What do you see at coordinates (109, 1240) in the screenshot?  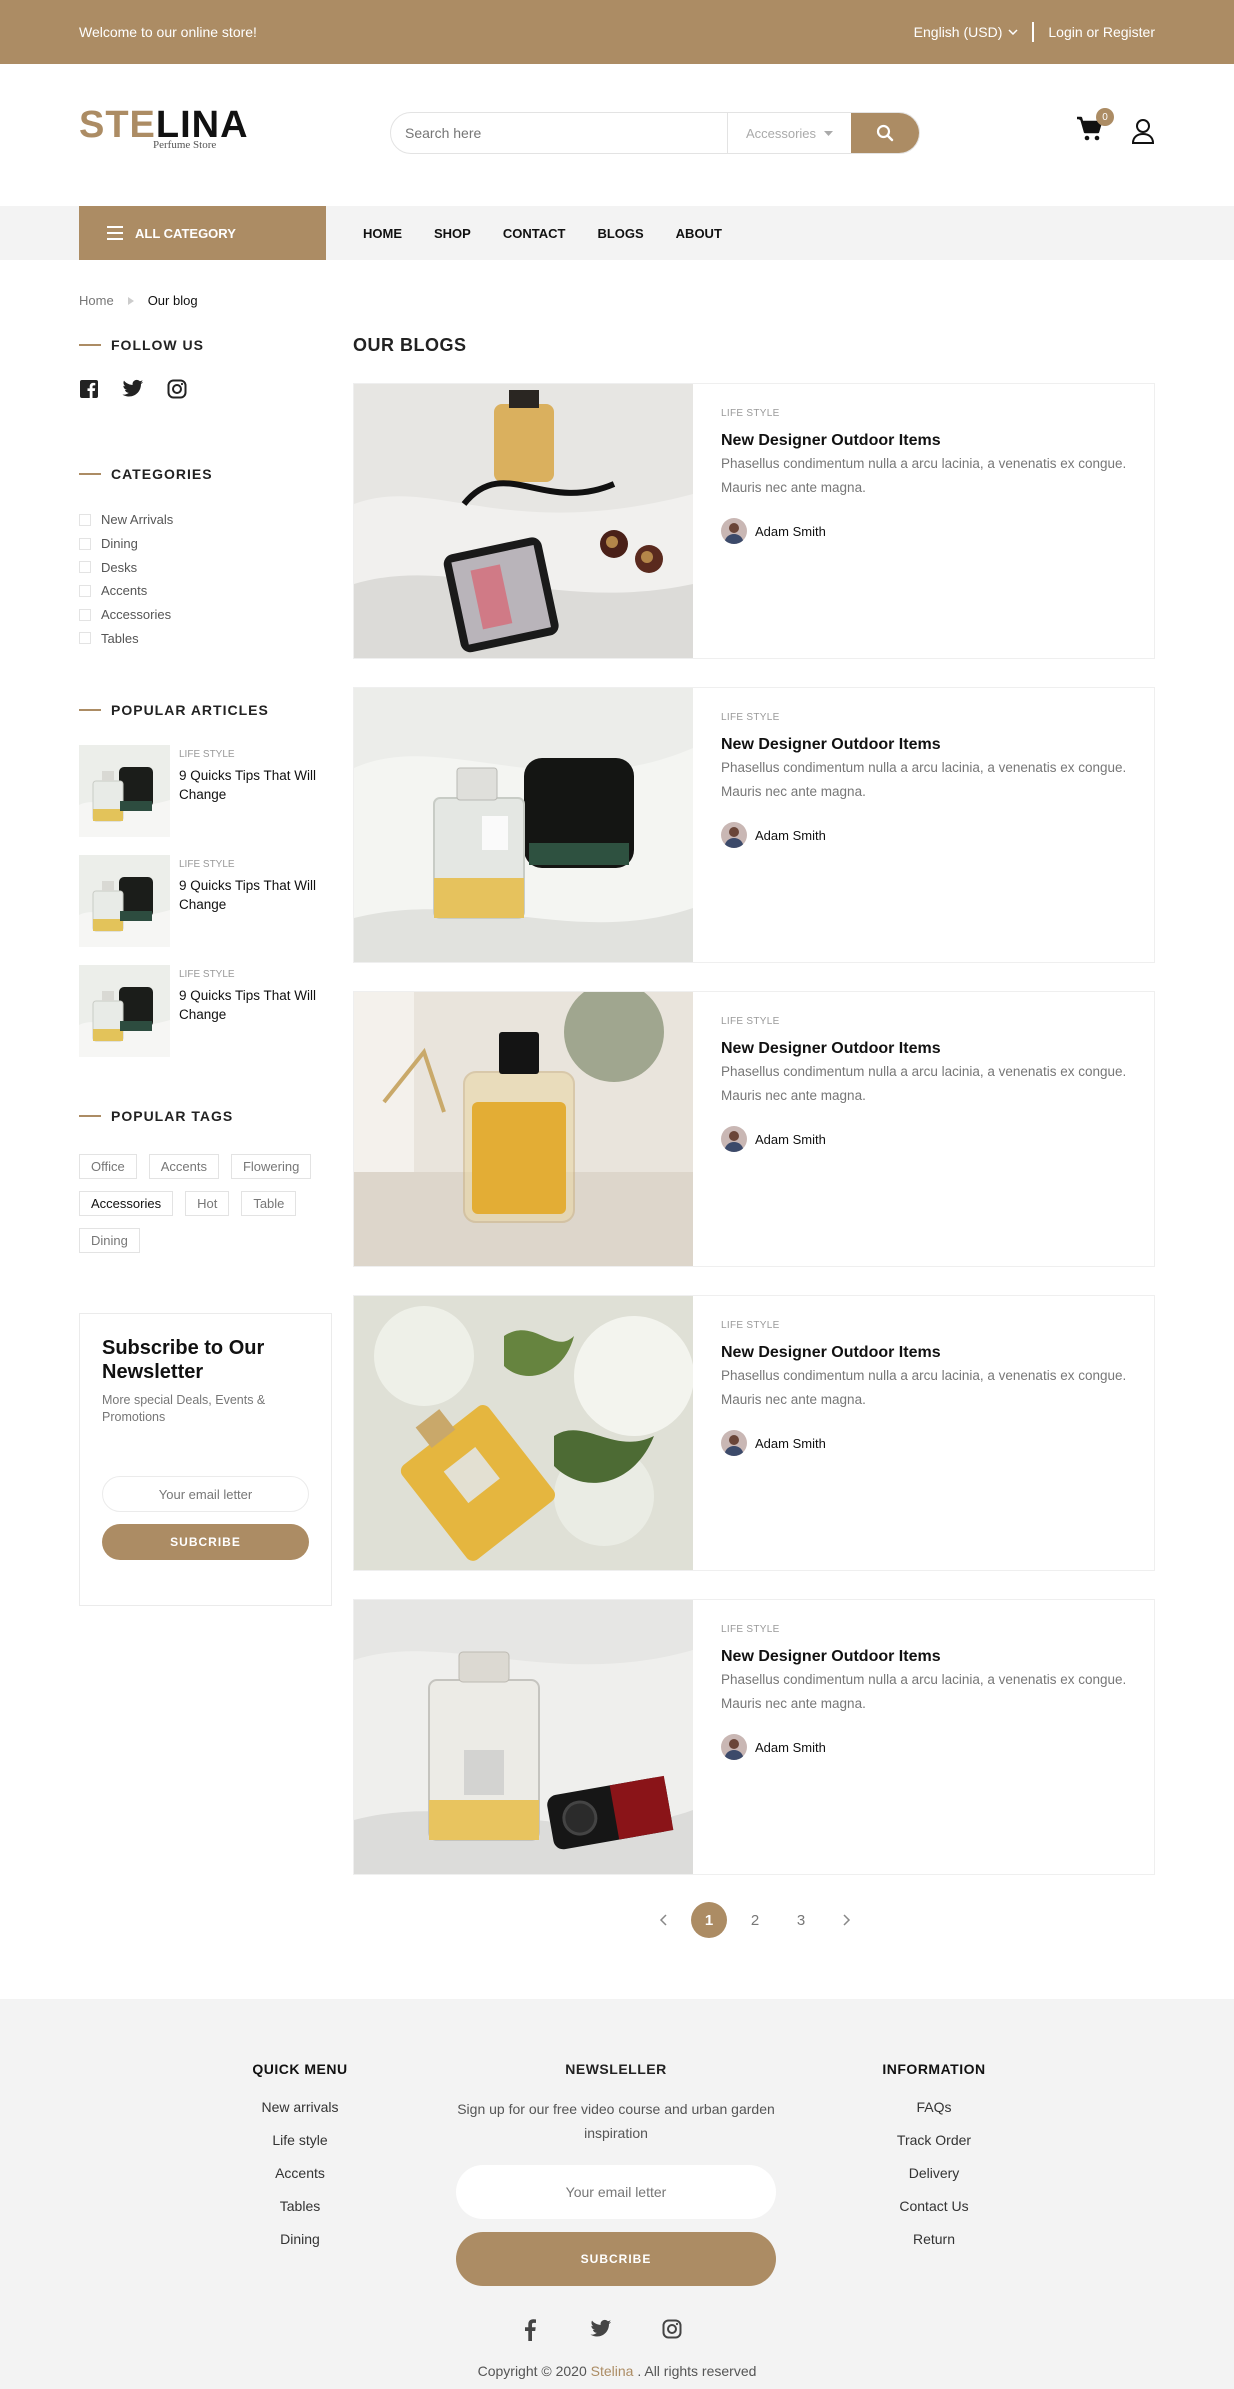 I see `tag-dining: Dining` at bounding box center [109, 1240].